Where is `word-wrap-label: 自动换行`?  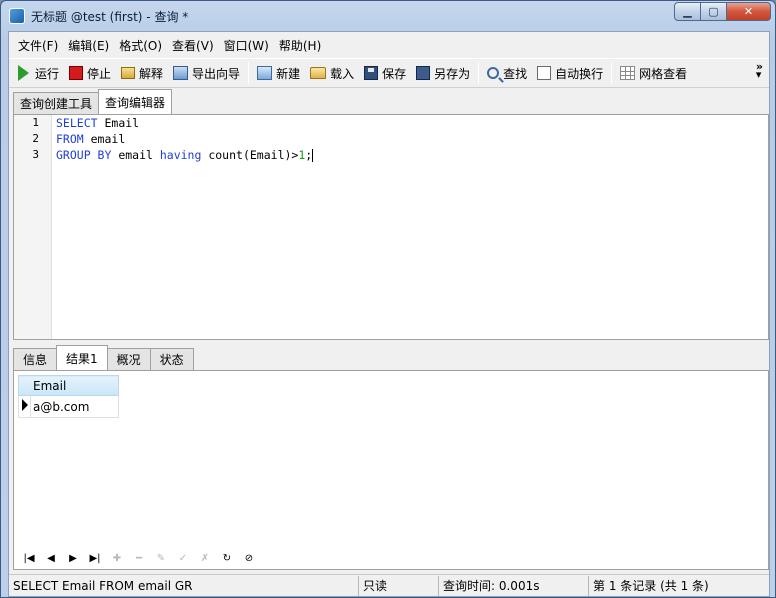 word-wrap-label: 自动换行 is located at coordinates (579, 73).